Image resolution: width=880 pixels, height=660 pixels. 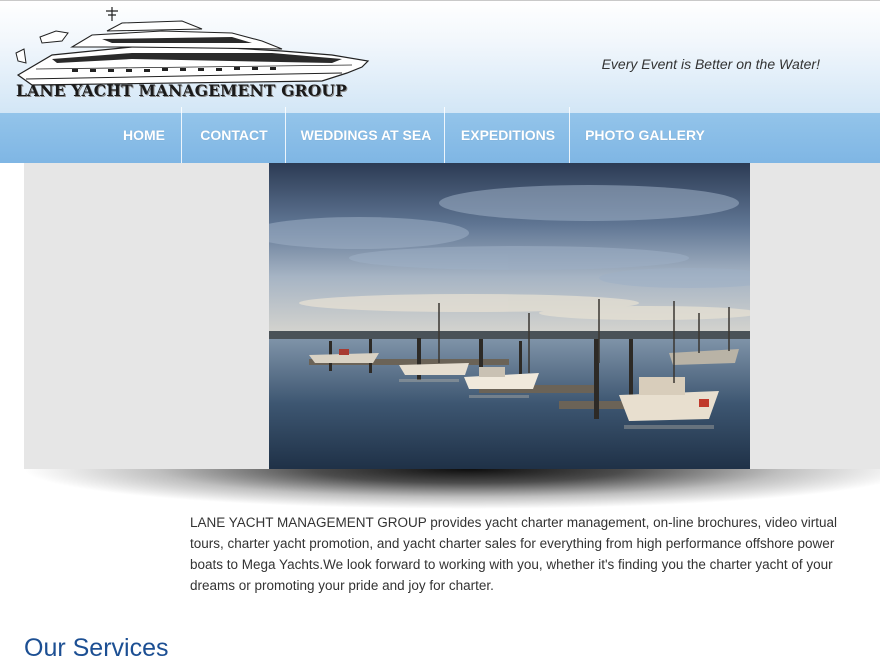 I want to click on slider-shadow, so click(x=452, y=489).